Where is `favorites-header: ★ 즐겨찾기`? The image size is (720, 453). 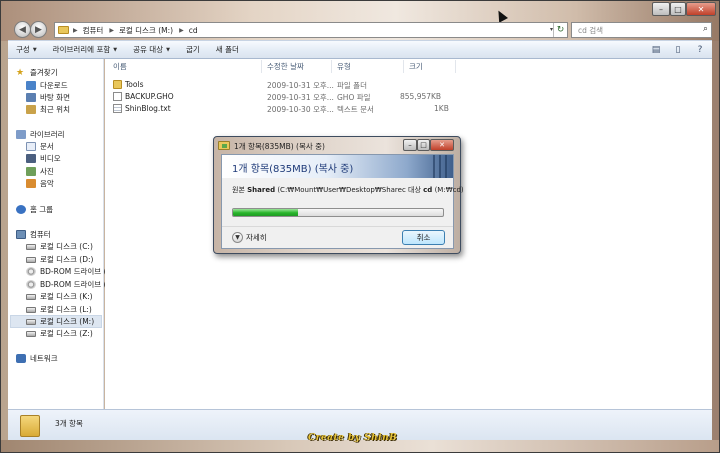
favorites-header: ★ 즐겨찾기 is located at coordinates (37, 72).